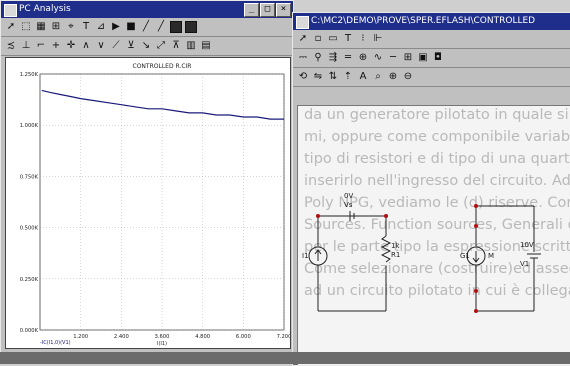 This screenshot has height=366, width=570. Describe the element at coordinates (243, 337) in the screenshot. I see `x-tick-label: 6.000` at that location.